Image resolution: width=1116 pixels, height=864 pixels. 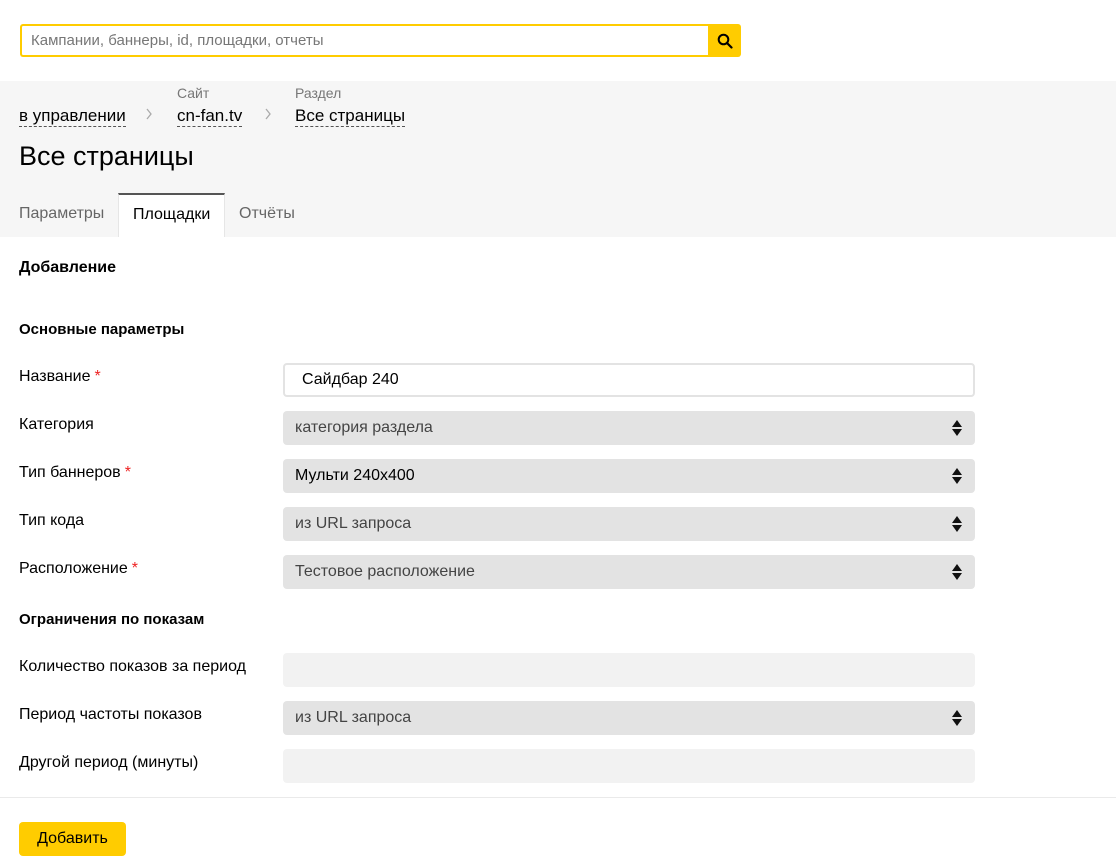 I want to click on label-banner-type: Тип баннеров *, so click(x=75, y=473).